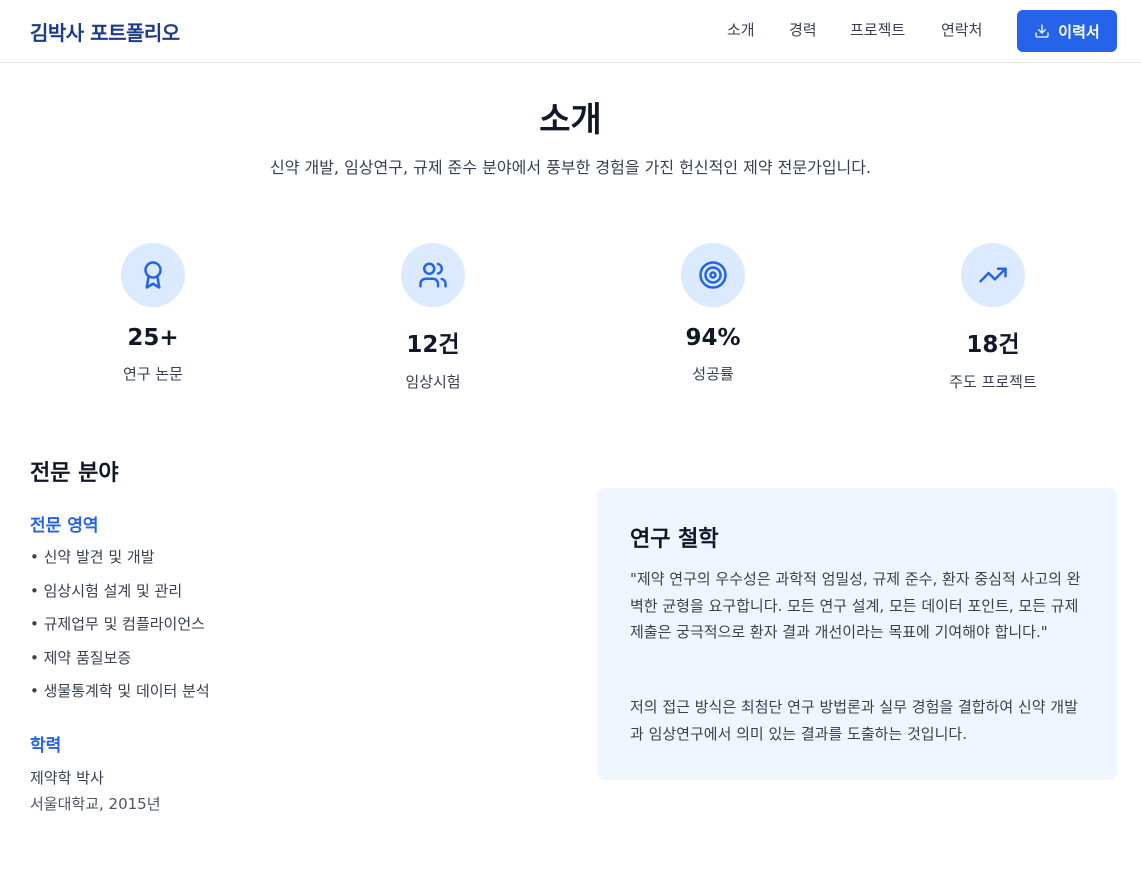 The height and width of the screenshot is (893, 1141). I want to click on brand-logo: 김박사 포트폴리오, so click(105, 31).